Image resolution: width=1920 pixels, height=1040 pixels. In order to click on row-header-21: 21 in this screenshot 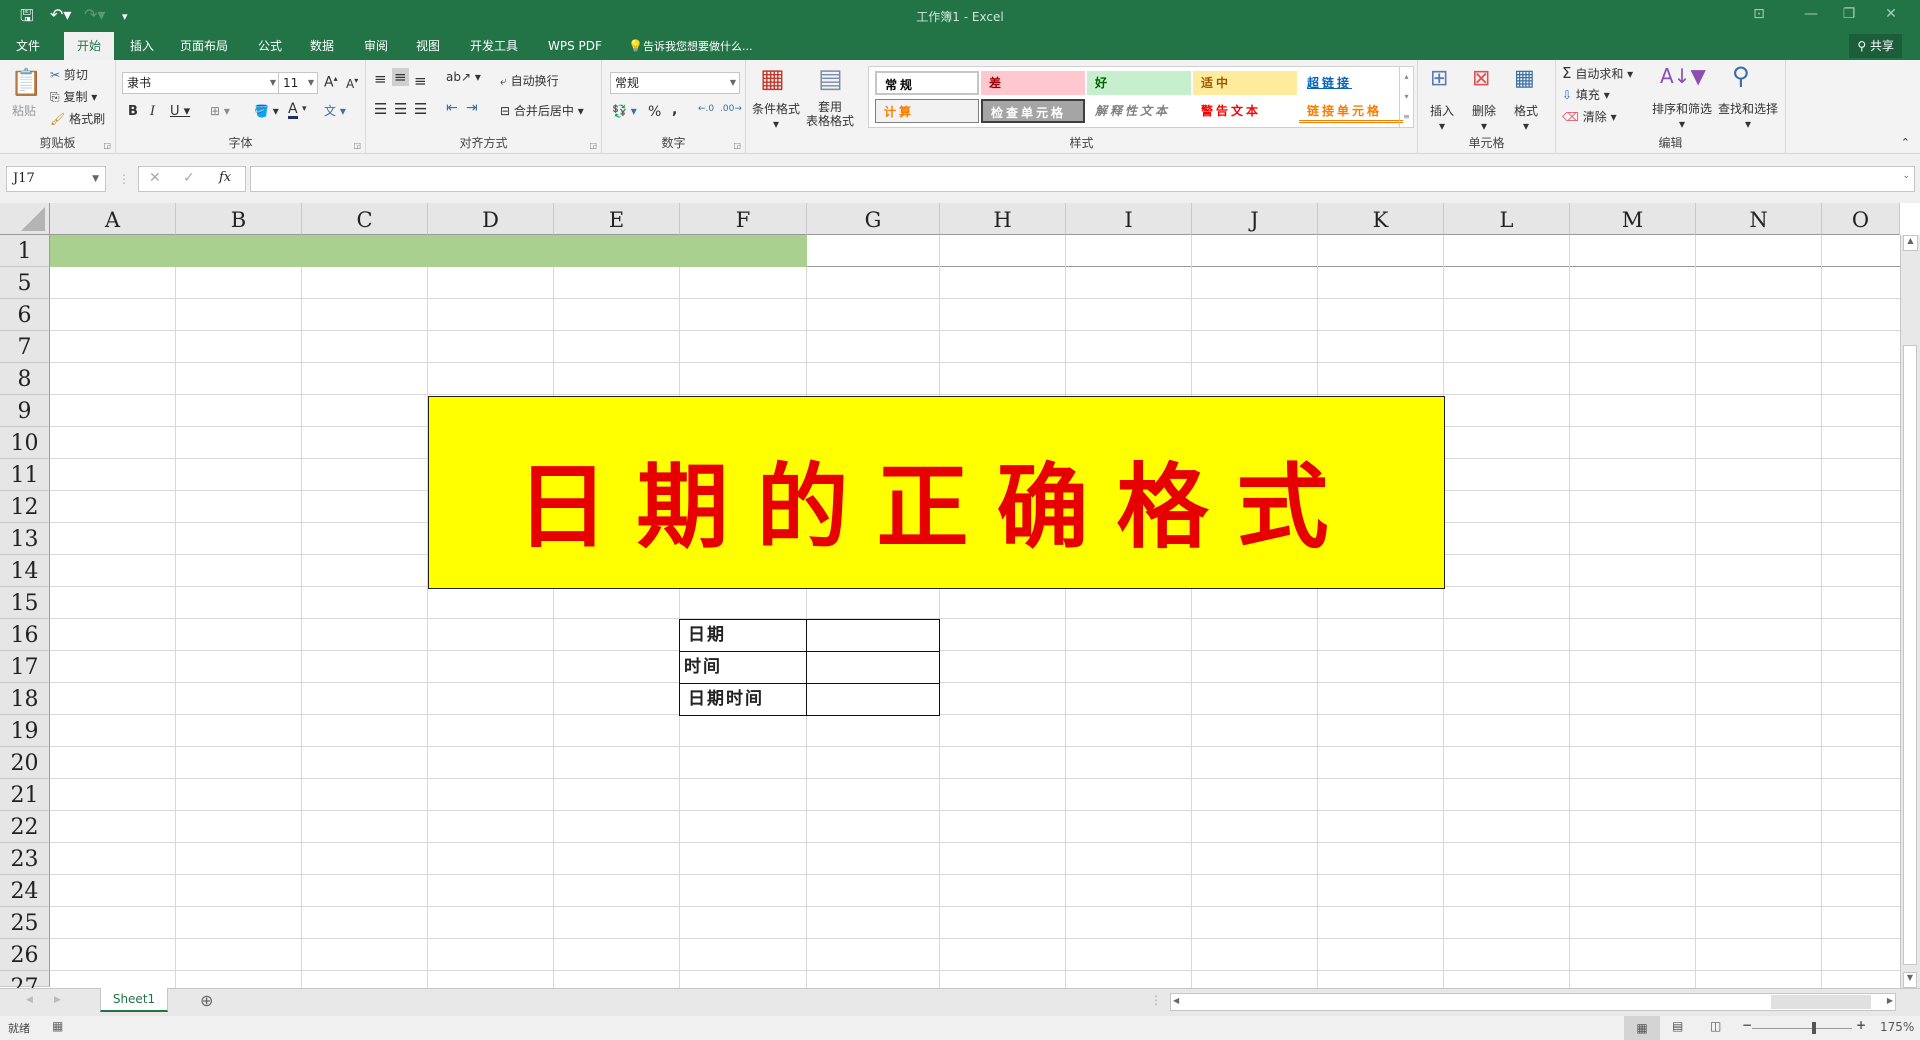, I will do `click(25, 795)`.